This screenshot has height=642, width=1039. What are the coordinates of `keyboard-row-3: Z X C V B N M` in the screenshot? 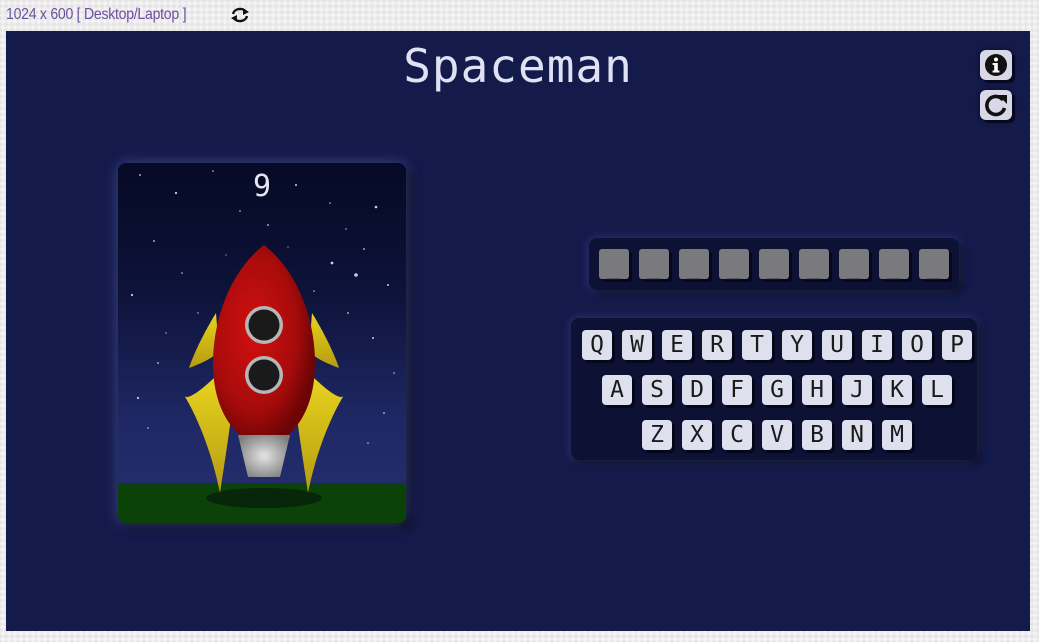 It's located at (777, 435).